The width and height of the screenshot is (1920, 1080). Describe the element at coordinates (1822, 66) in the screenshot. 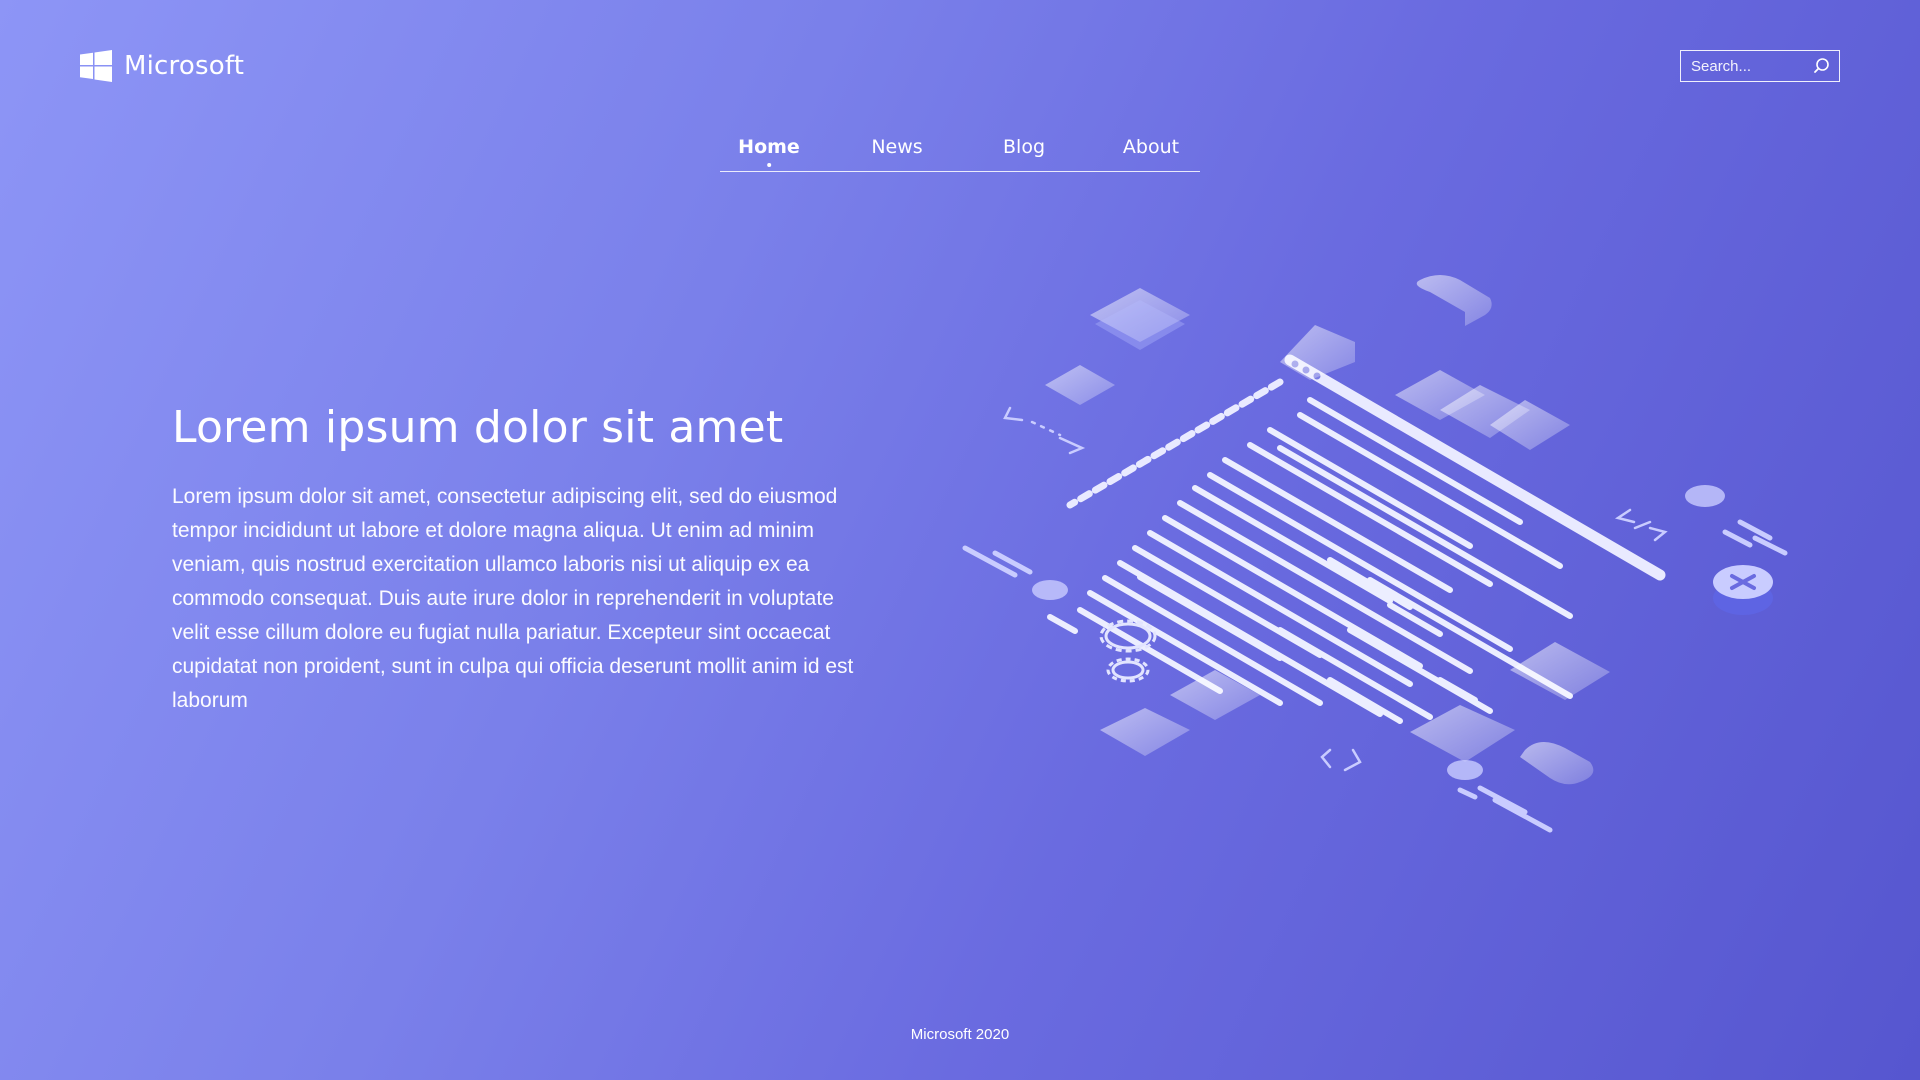

I see `search-icon` at that location.